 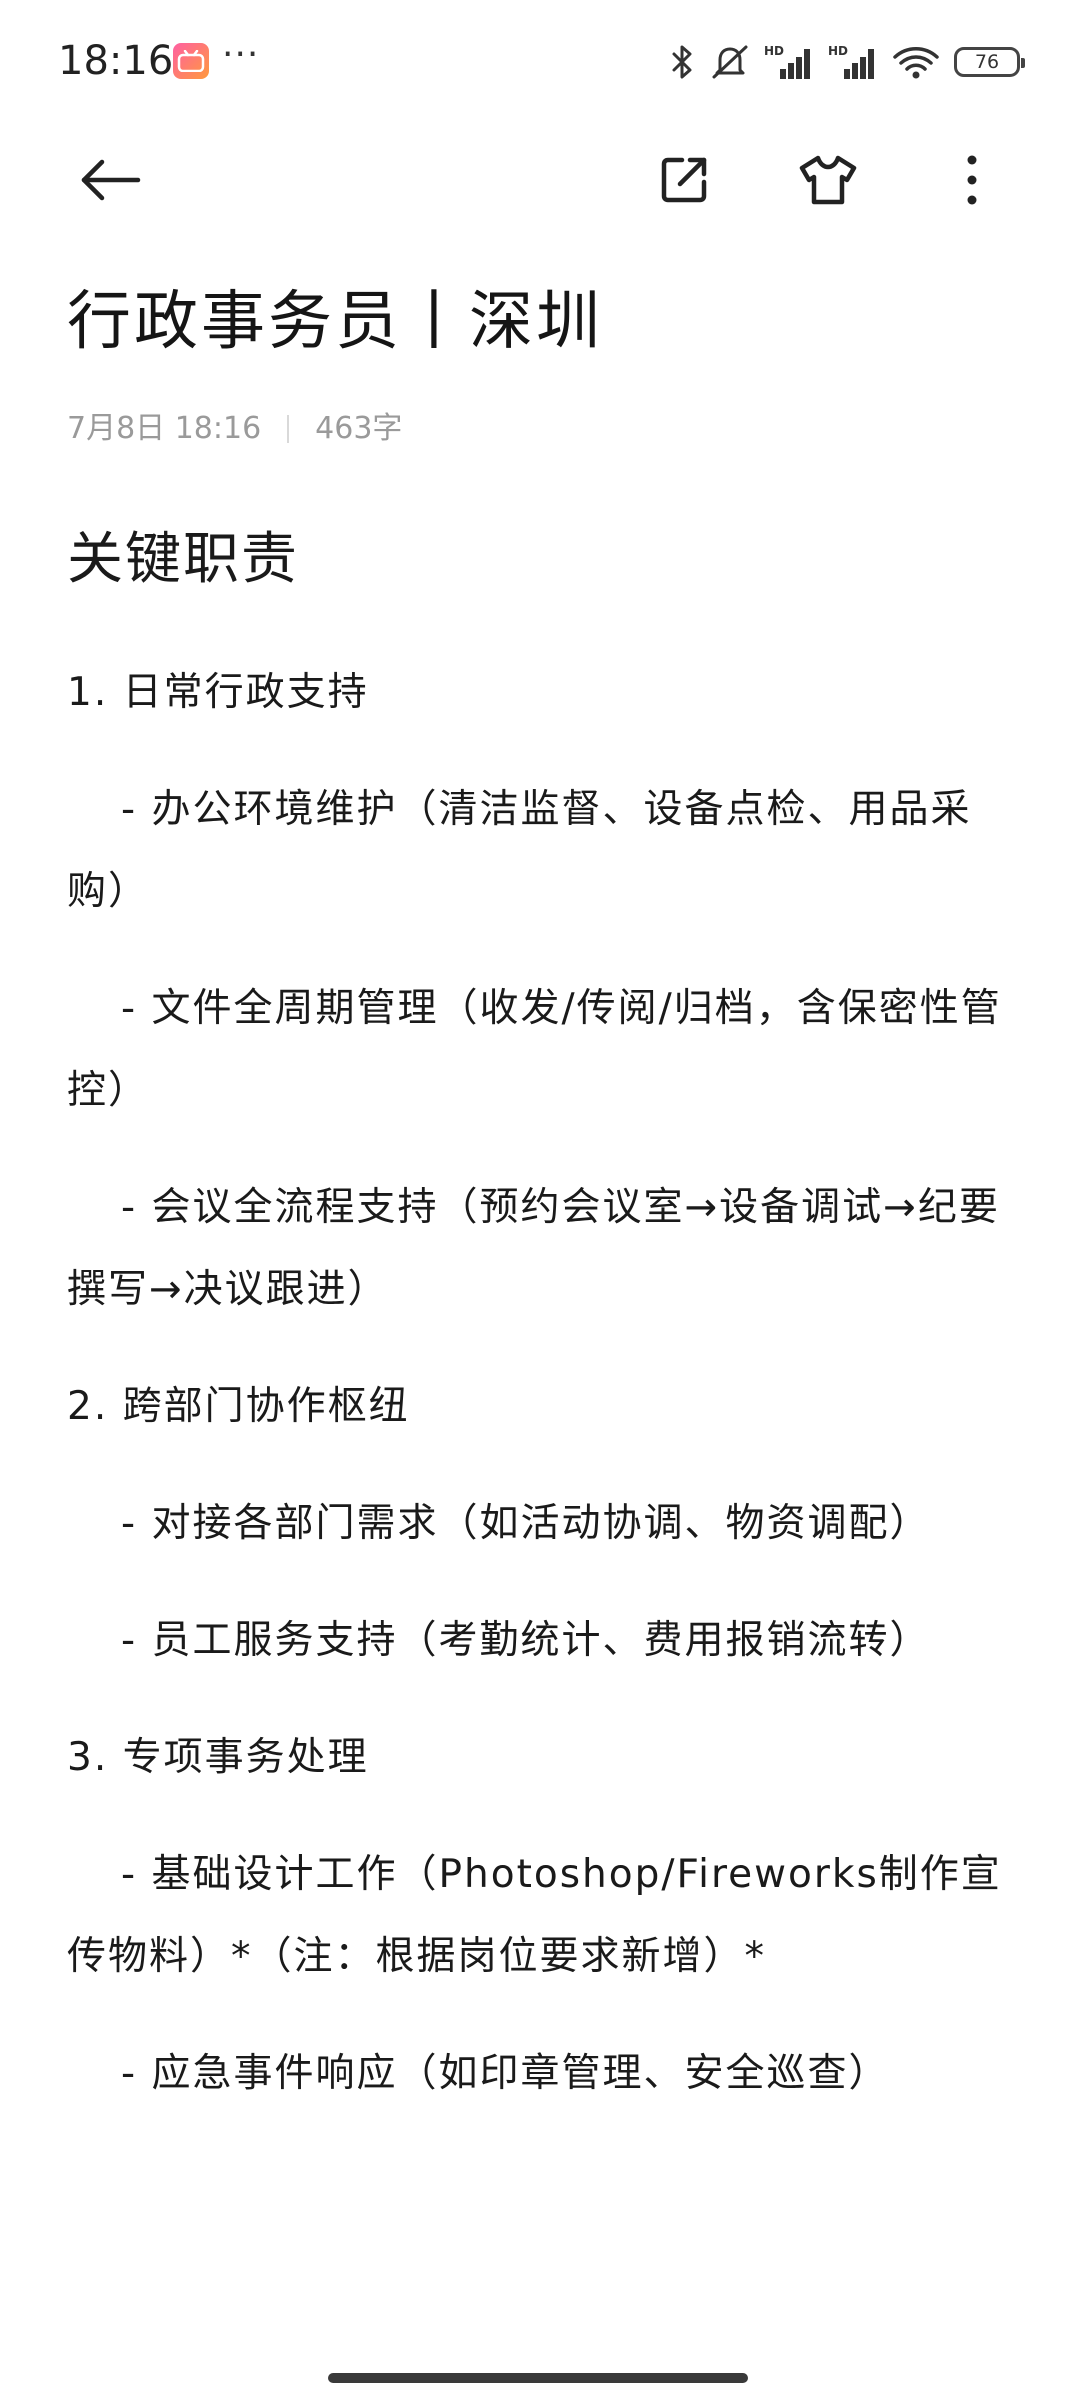 I want to click on list-item: - 办公环境维护（清洁监督、设备点检、用品采购）, so click(x=519, y=850).